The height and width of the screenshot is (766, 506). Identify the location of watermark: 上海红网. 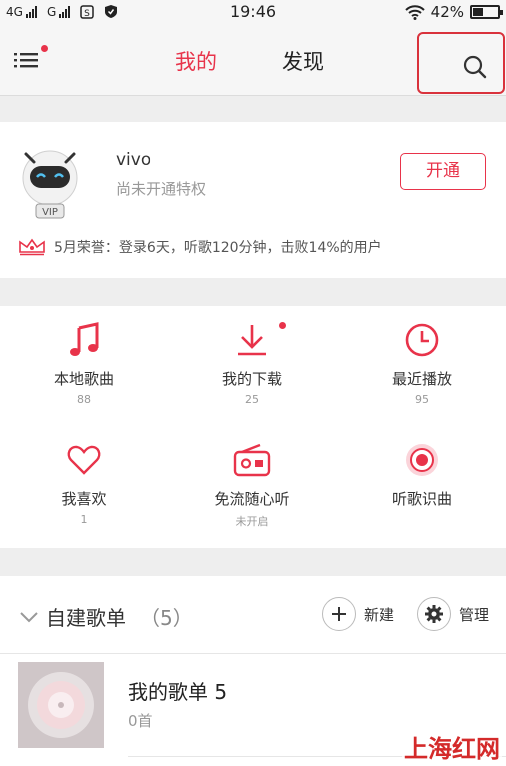
(452, 746).